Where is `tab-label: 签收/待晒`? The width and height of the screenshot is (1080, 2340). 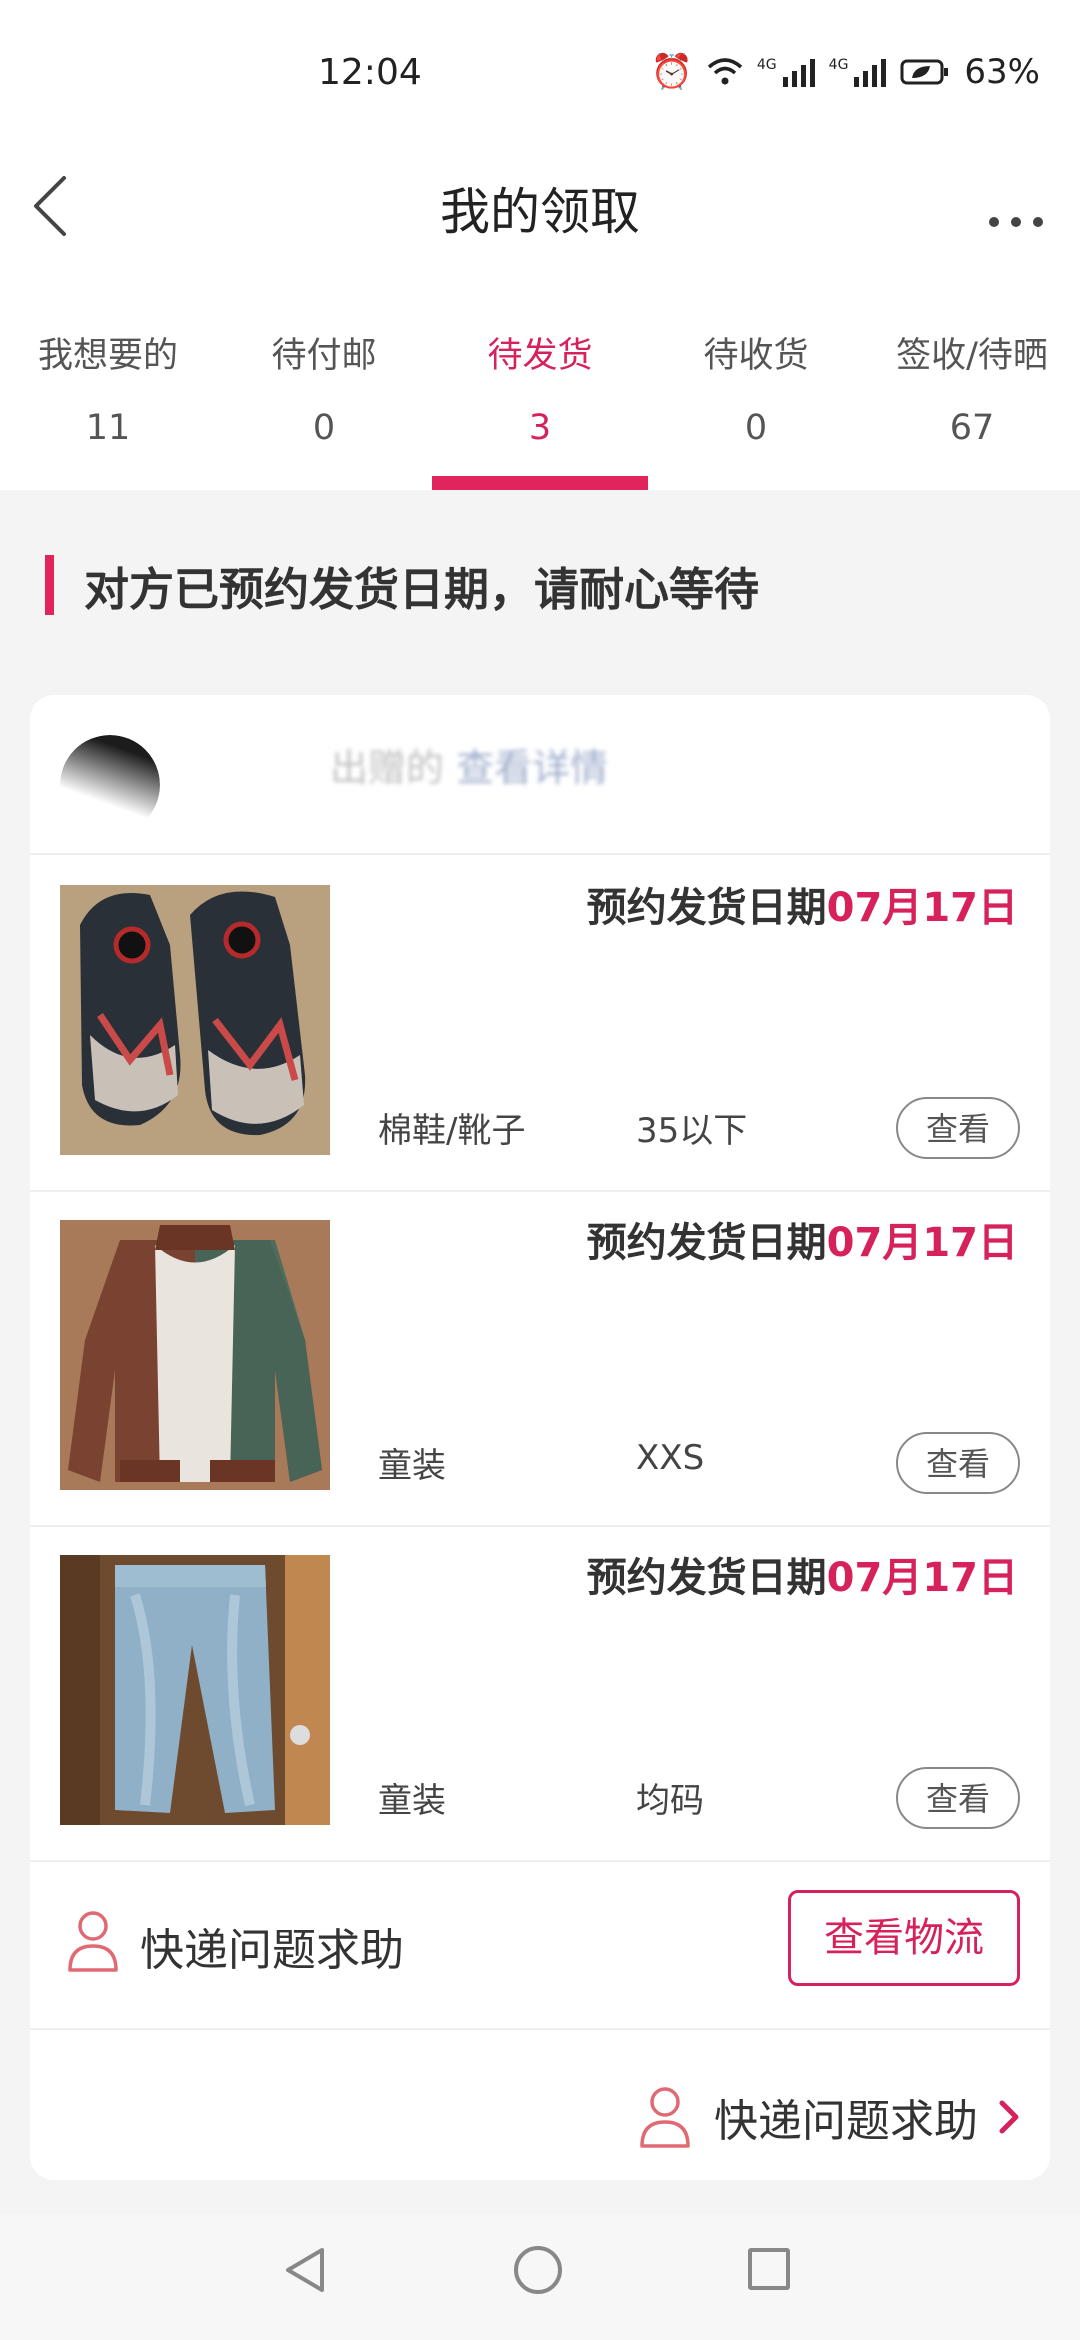
tab-label: 签收/待晒 is located at coordinates (972, 356).